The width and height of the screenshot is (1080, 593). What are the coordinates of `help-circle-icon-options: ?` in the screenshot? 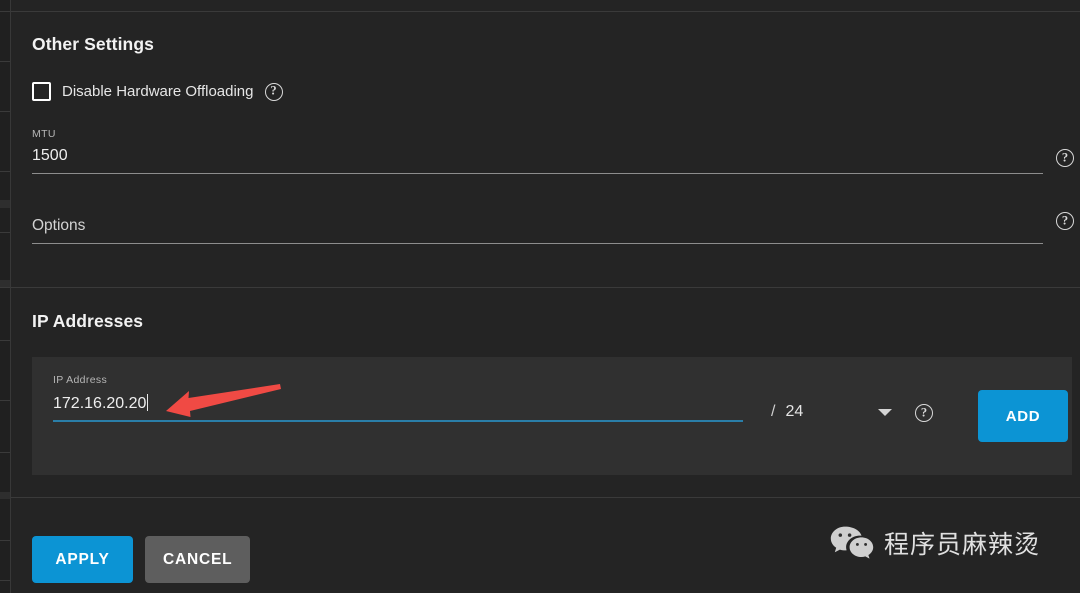 It's located at (1065, 221).